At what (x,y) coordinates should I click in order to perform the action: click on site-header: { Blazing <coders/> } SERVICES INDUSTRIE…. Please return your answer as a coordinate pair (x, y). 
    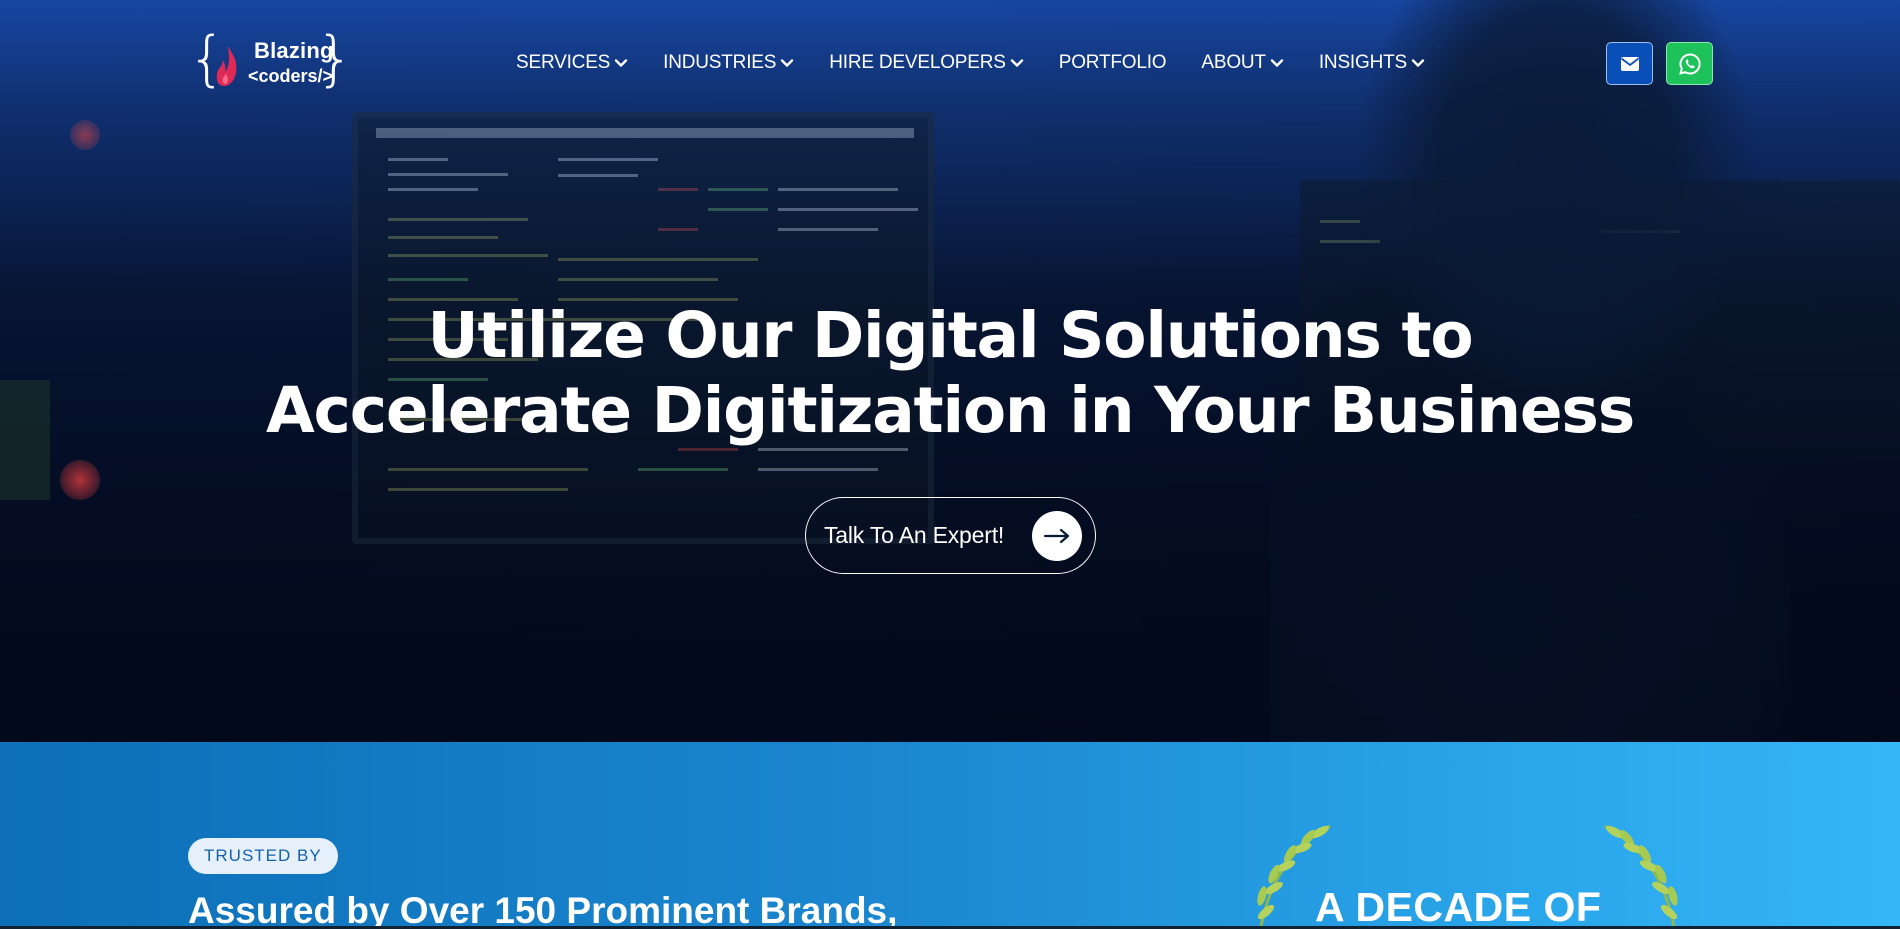
    Looking at the image, I should click on (950, 63).